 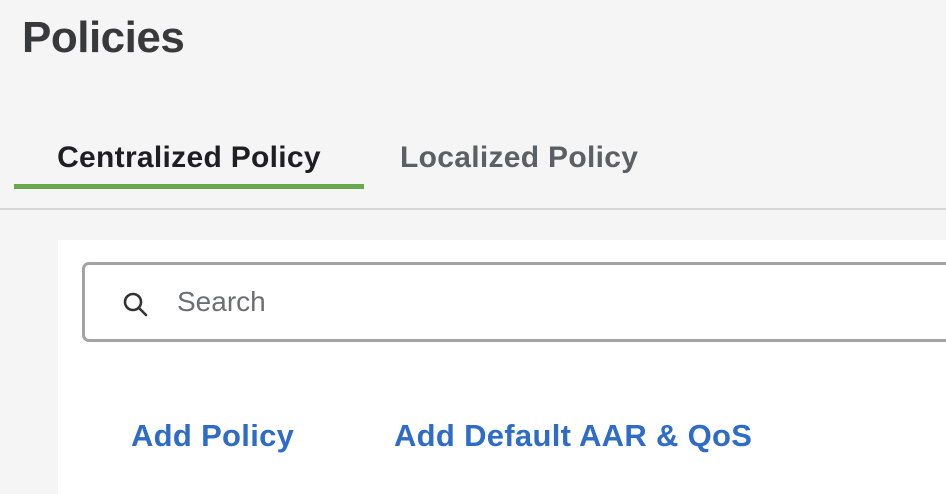 I want to click on active-tab-indicator, so click(x=189, y=186).